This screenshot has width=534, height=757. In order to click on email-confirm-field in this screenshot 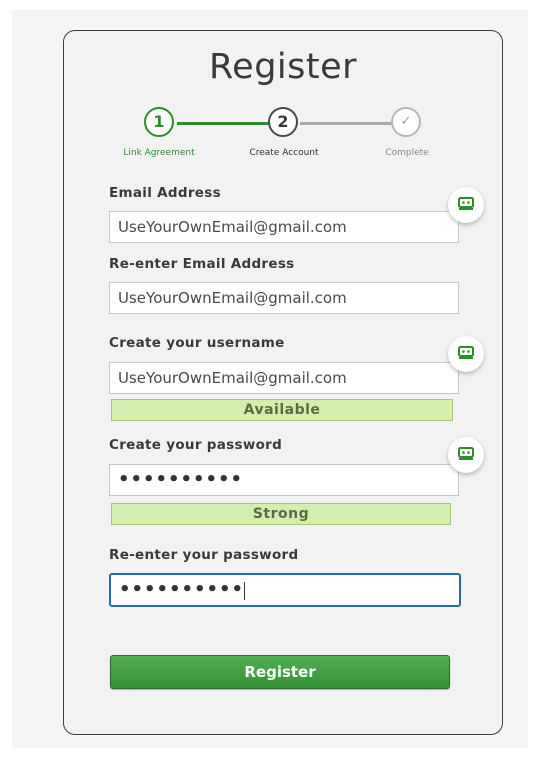, I will do `click(284, 298)`.